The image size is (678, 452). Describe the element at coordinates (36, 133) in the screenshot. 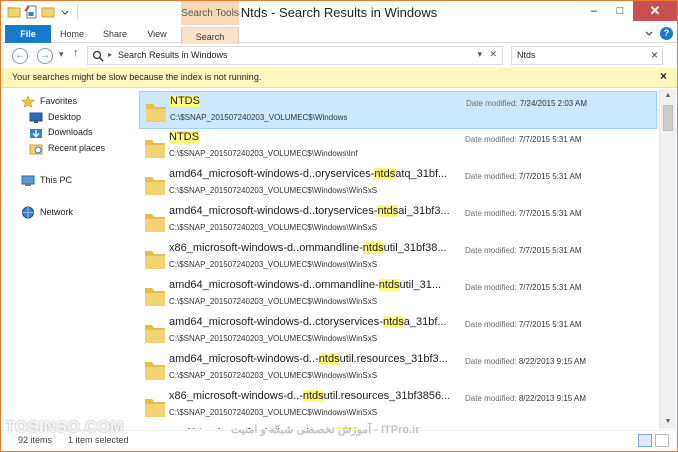

I see `downloads-icon` at that location.